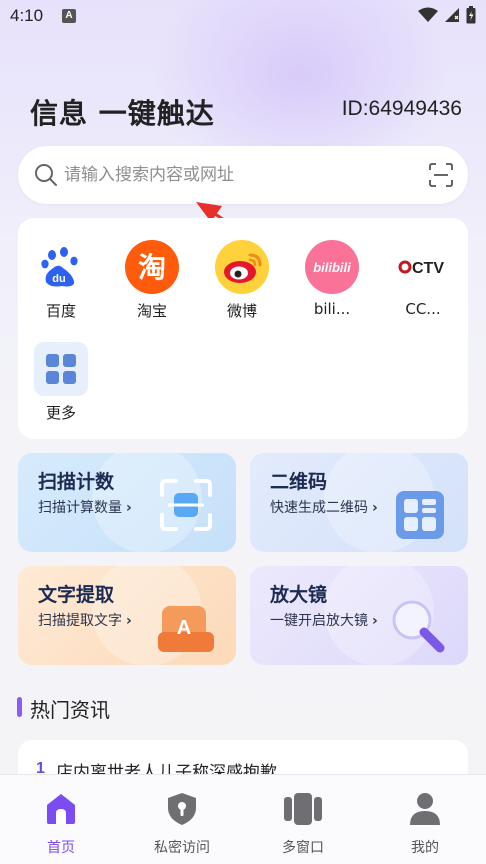 This screenshot has width=486, height=864. I want to click on svg-text: 淘, so click(152, 267).